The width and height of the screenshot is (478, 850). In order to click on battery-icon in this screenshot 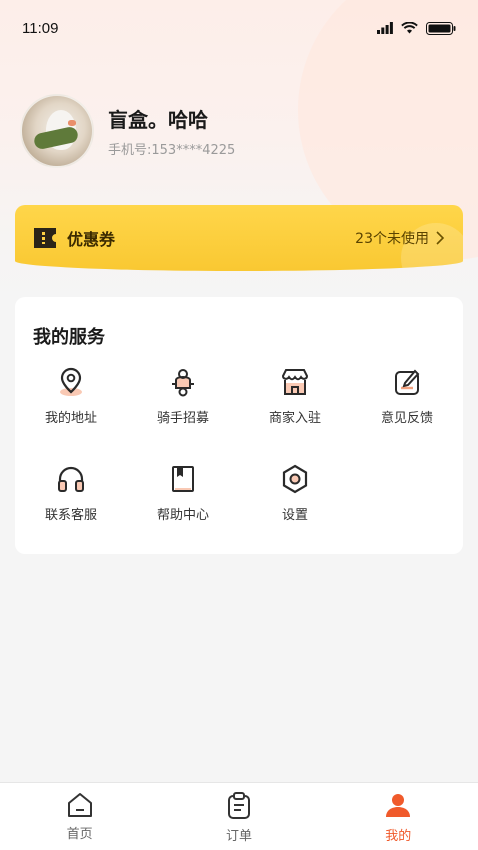, I will do `click(441, 28)`.